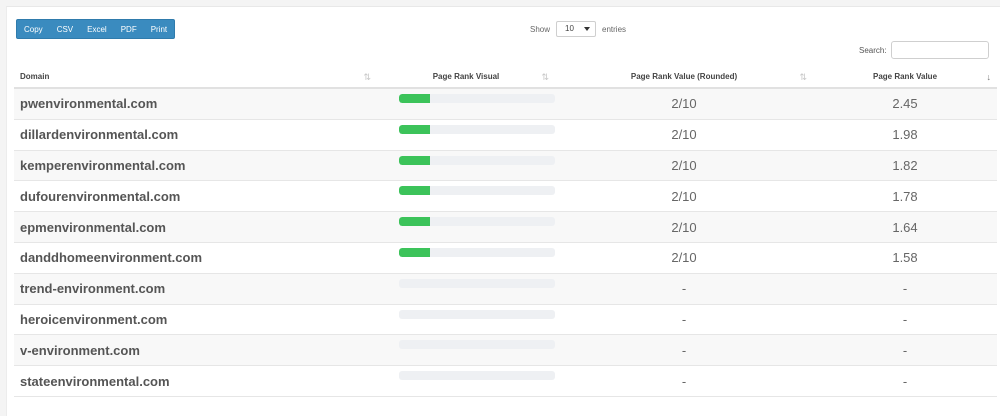 This screenshot has width=1000, height=416. I want to click on domain-cell: epmenvironmental.com, so click(93, 227).